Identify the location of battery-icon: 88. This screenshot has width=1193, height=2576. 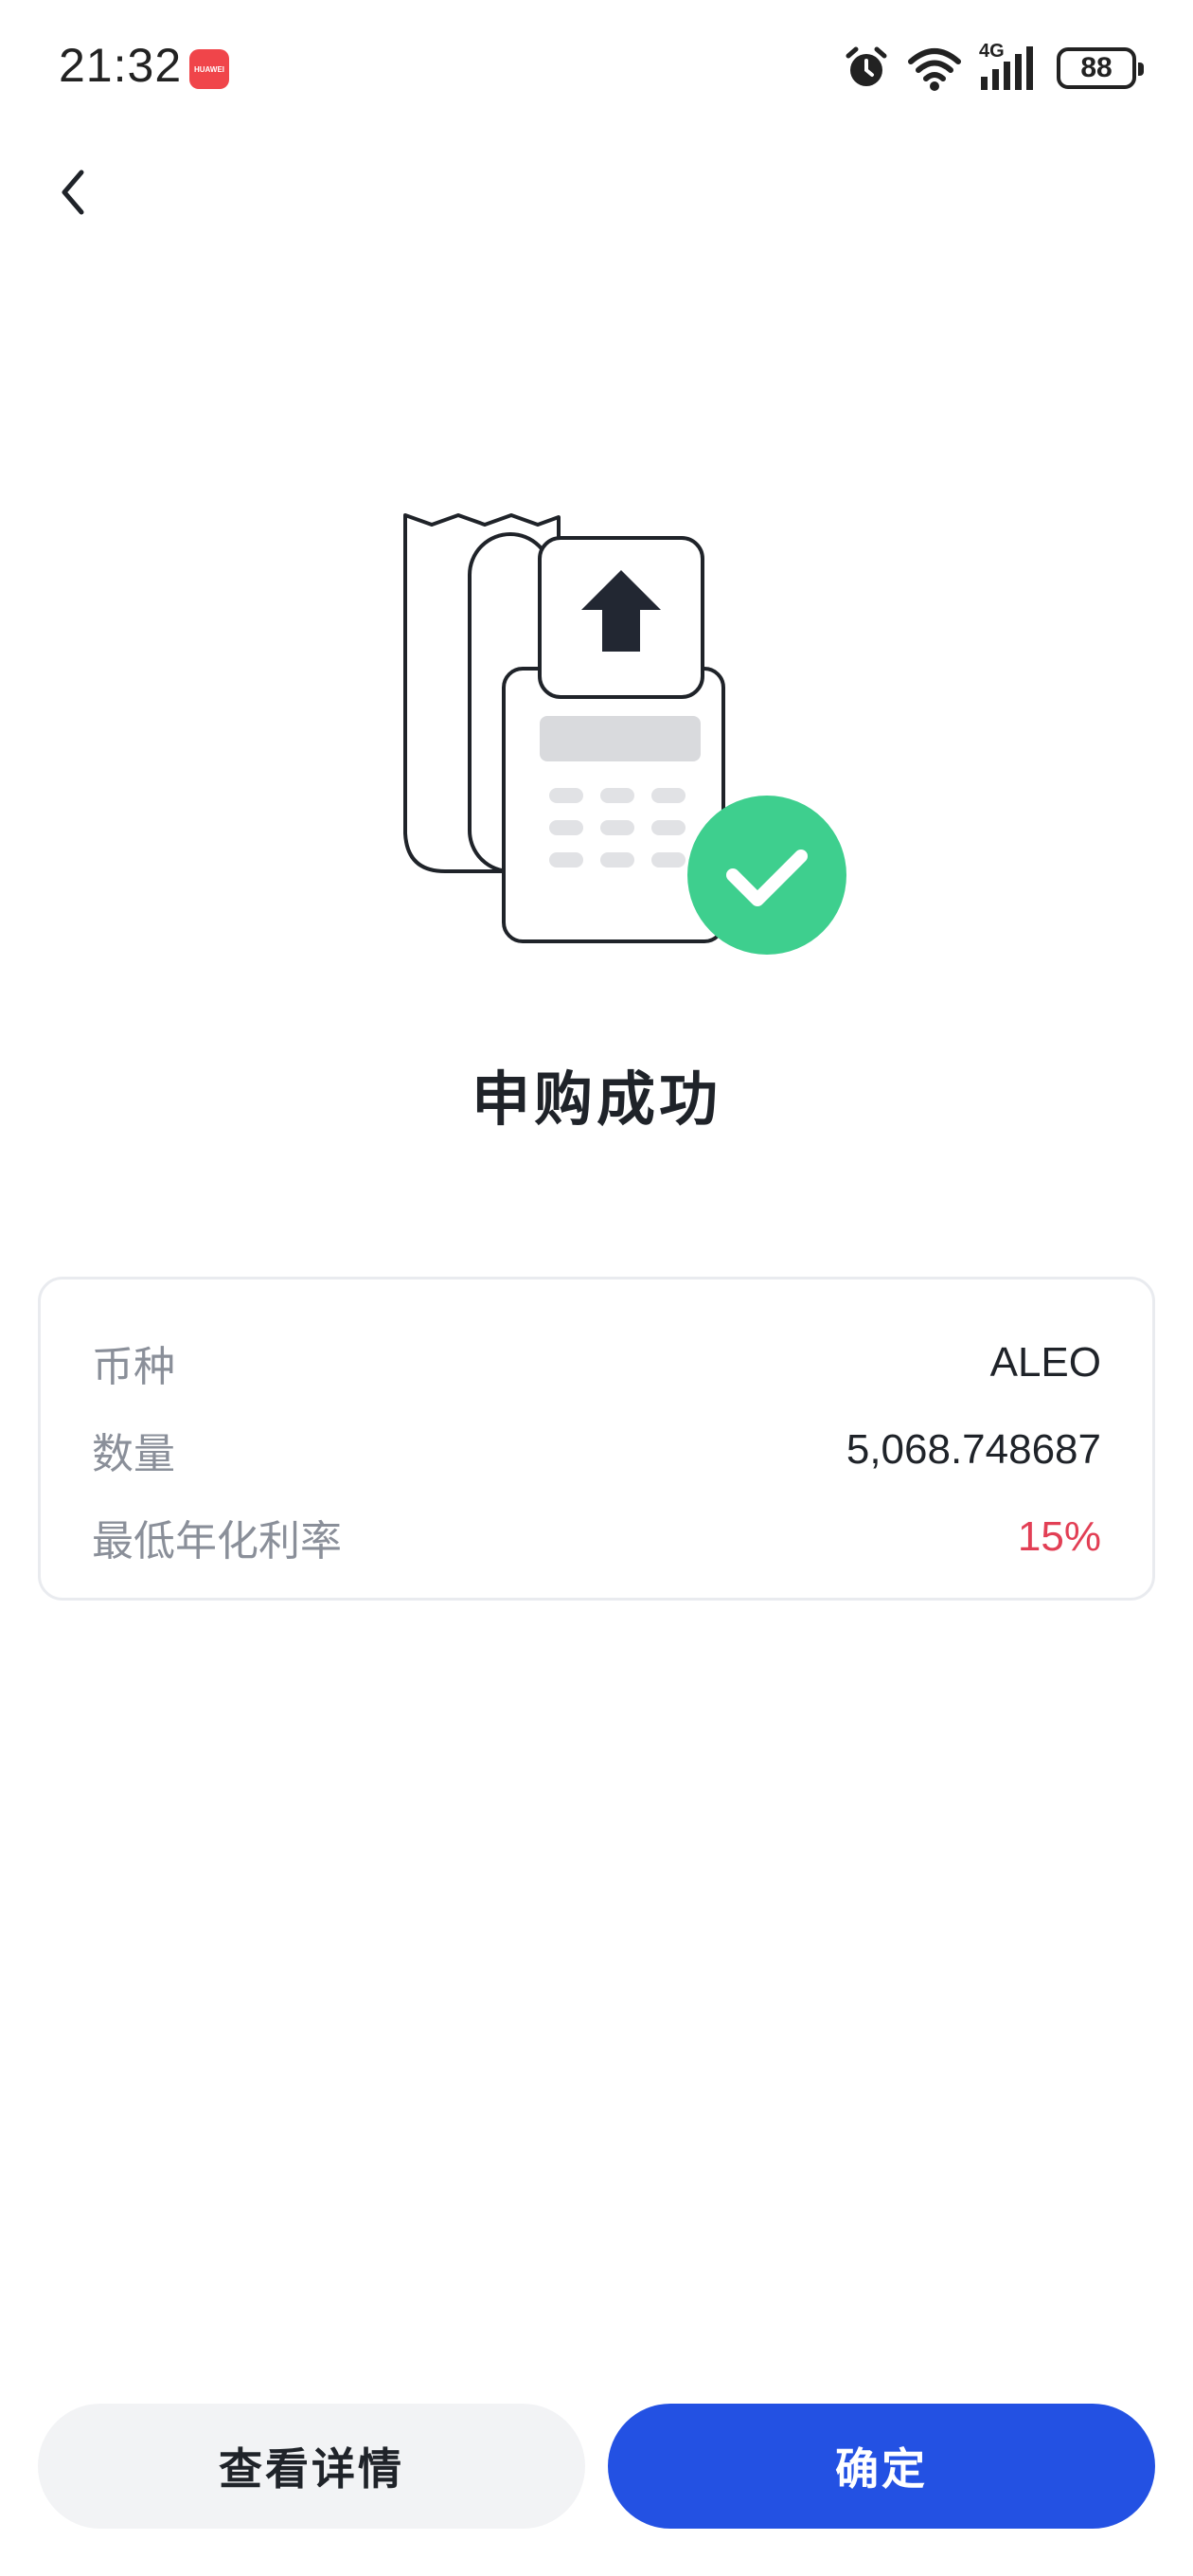
(1100, 68).